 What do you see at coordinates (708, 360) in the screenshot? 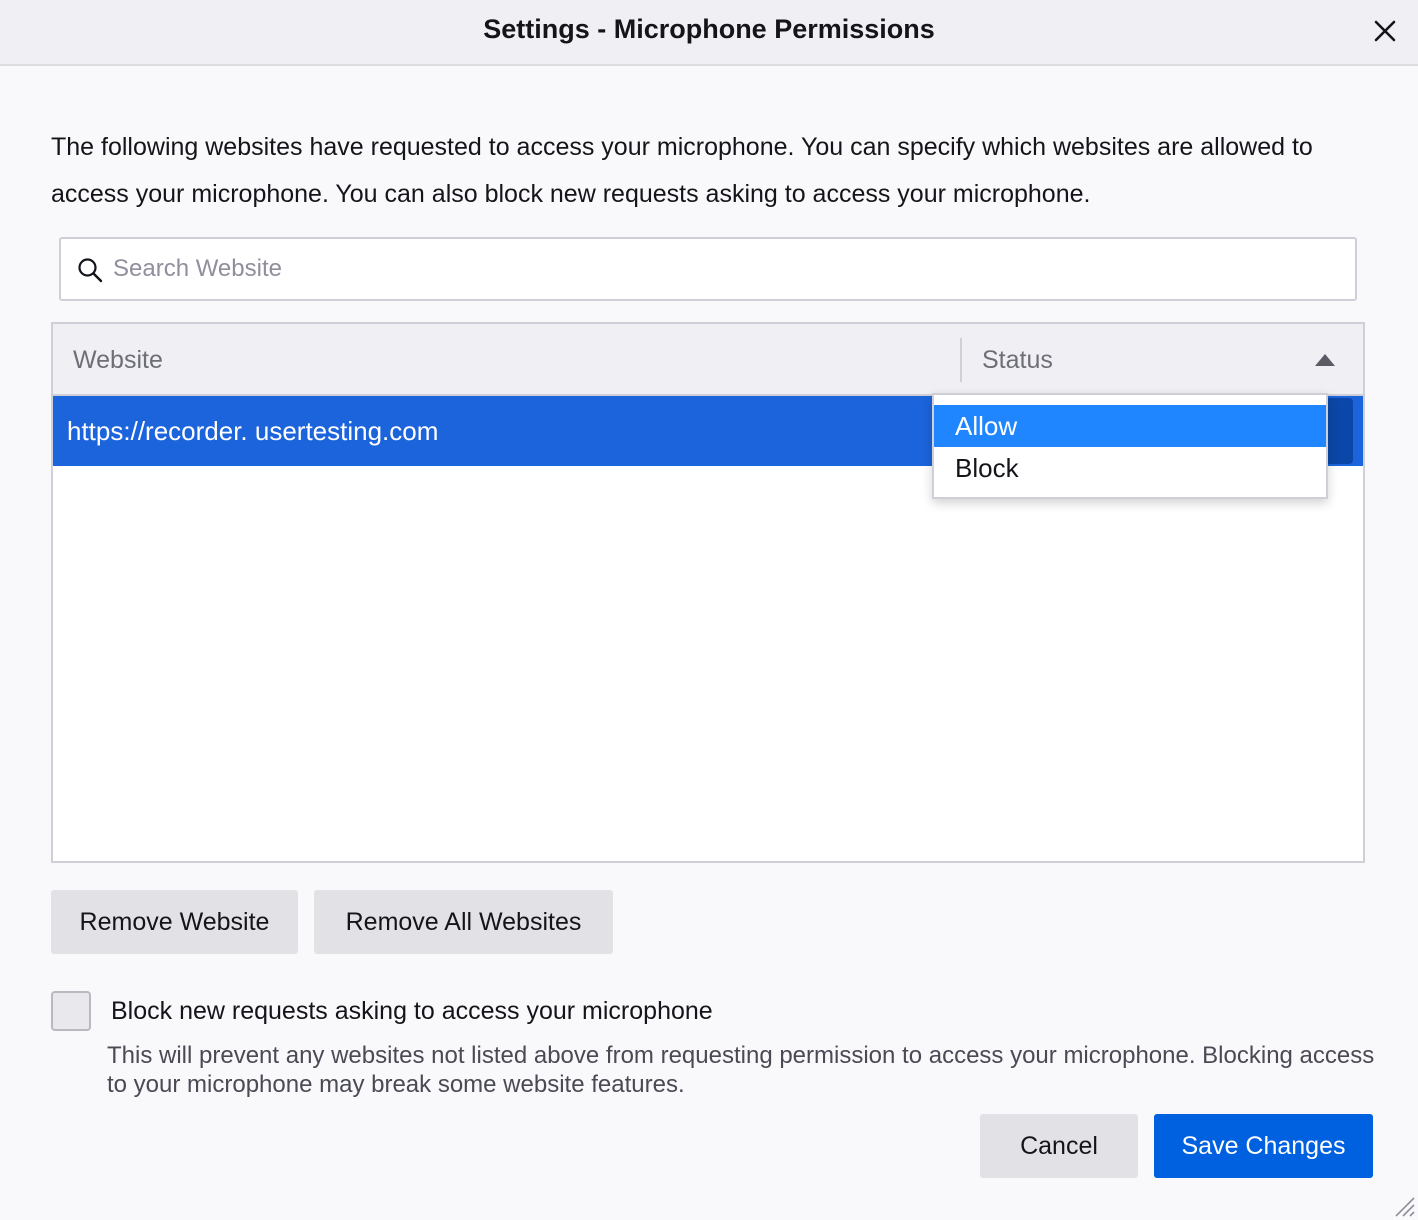
I see `table-header: Website Status` at bounding box center [708, 360].